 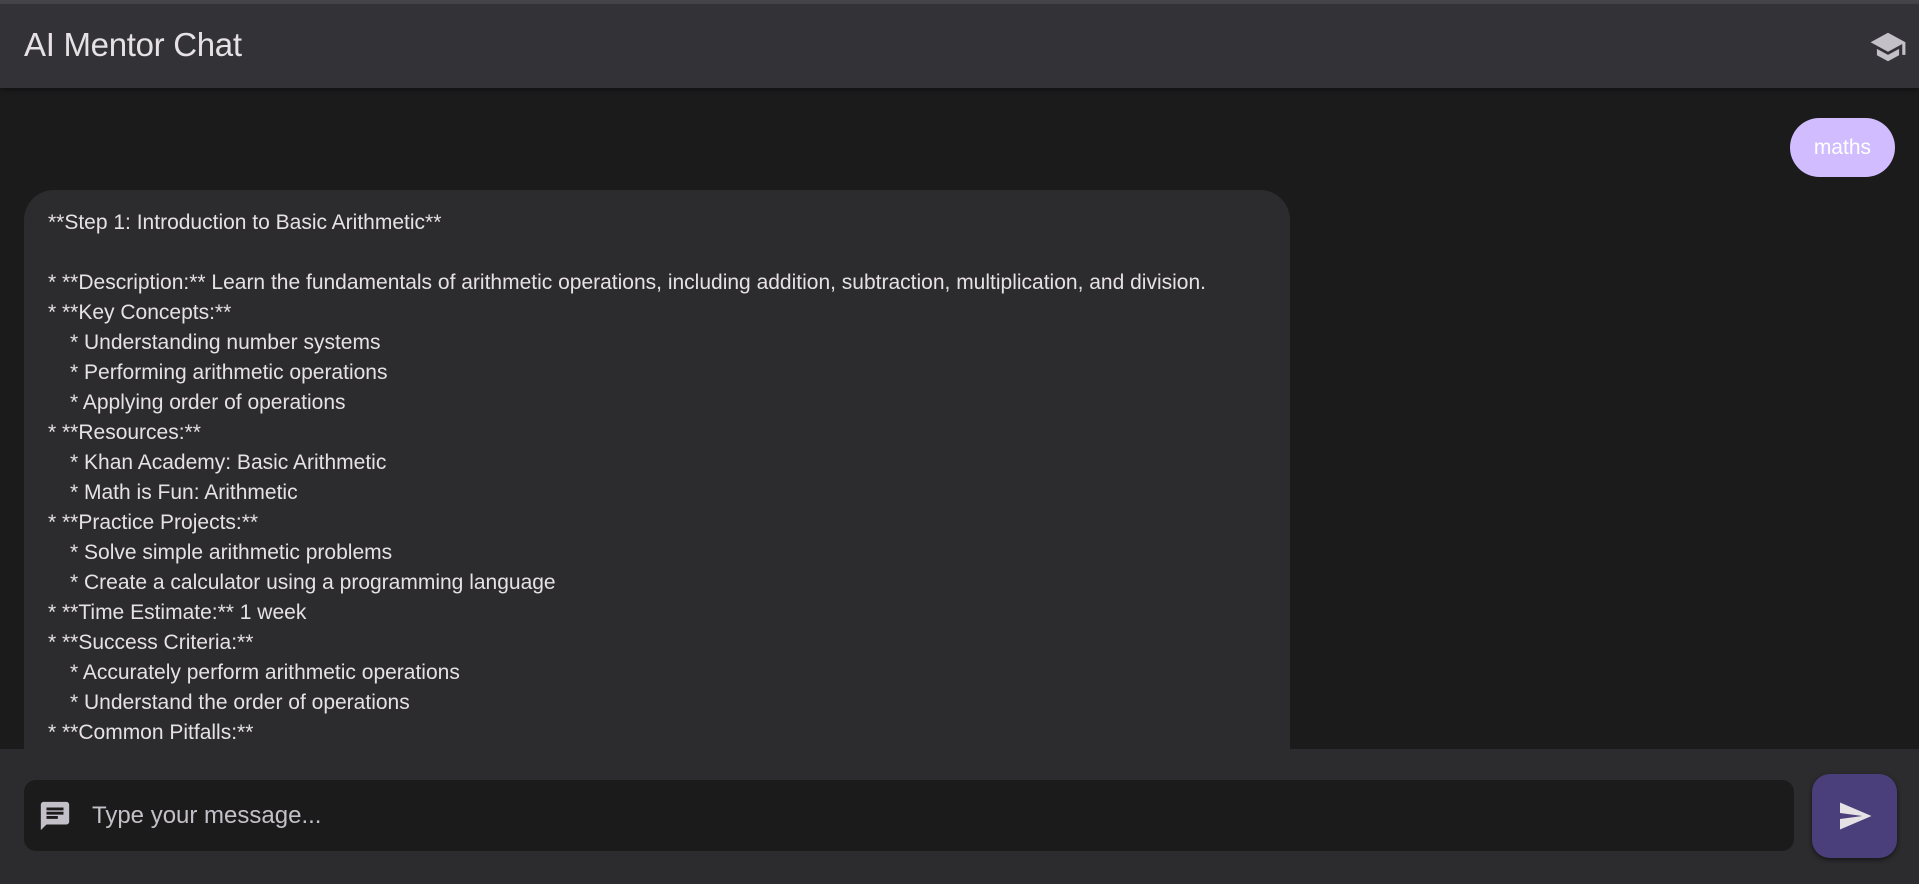 I want to click on message-line-indented: * Solve simple arithmetic problems, so click(x=231, y=552).